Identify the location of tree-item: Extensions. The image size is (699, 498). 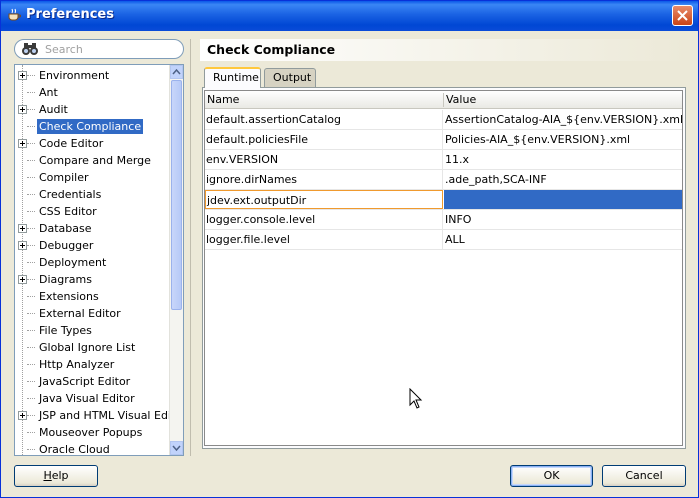
(92, 296).